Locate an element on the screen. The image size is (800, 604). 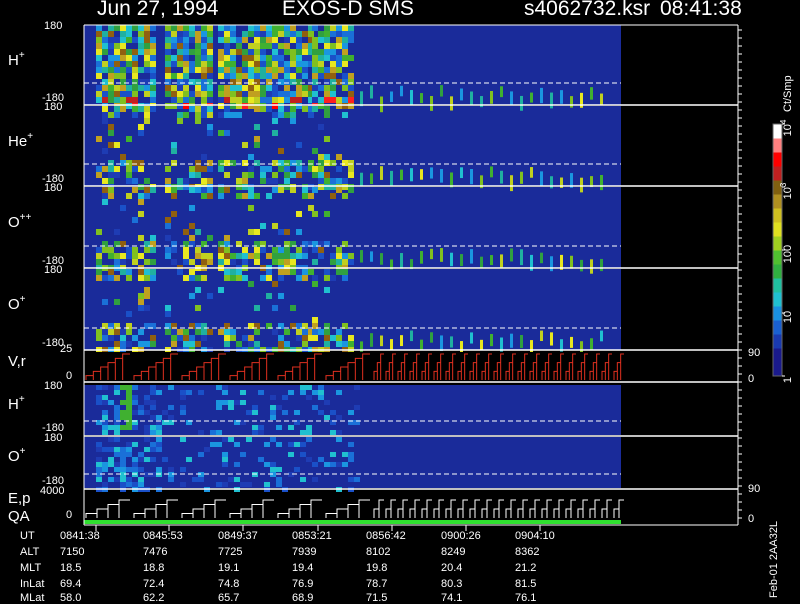
colorbar-segment is located at coordinates (777, 341).